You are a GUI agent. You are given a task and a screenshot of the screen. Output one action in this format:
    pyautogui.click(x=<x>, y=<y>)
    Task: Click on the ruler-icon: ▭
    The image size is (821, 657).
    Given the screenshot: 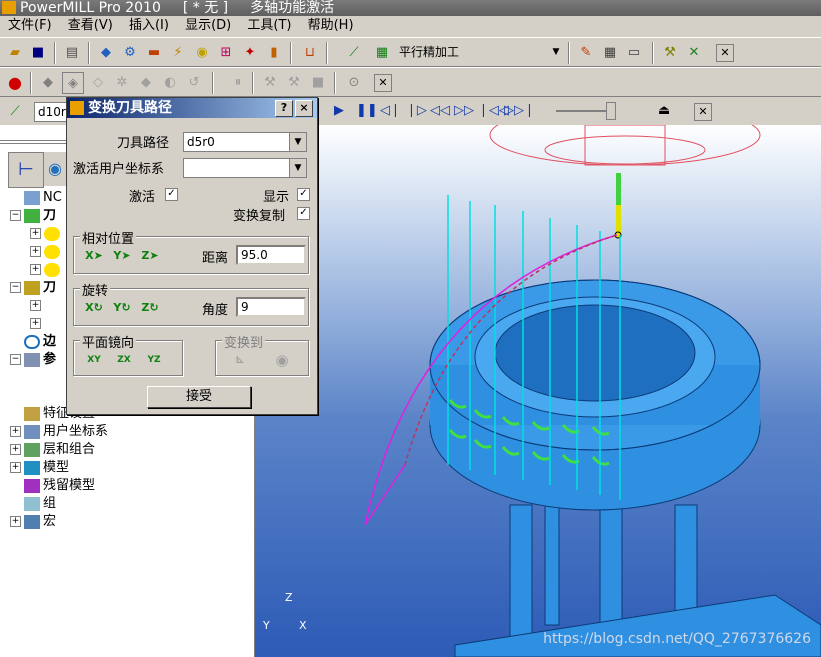 What is the action you would take?
    pyautogui.click(x=634, y=52)
    